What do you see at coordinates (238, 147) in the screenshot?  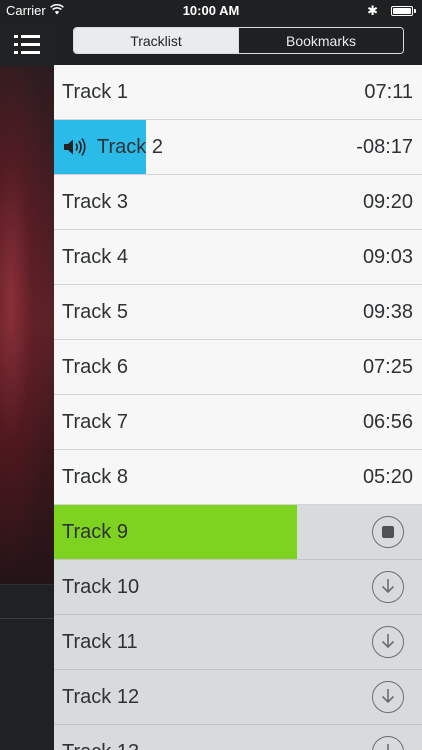 I see `track-row-2: Track 2 -08:17` at bounding box center [238, 147].